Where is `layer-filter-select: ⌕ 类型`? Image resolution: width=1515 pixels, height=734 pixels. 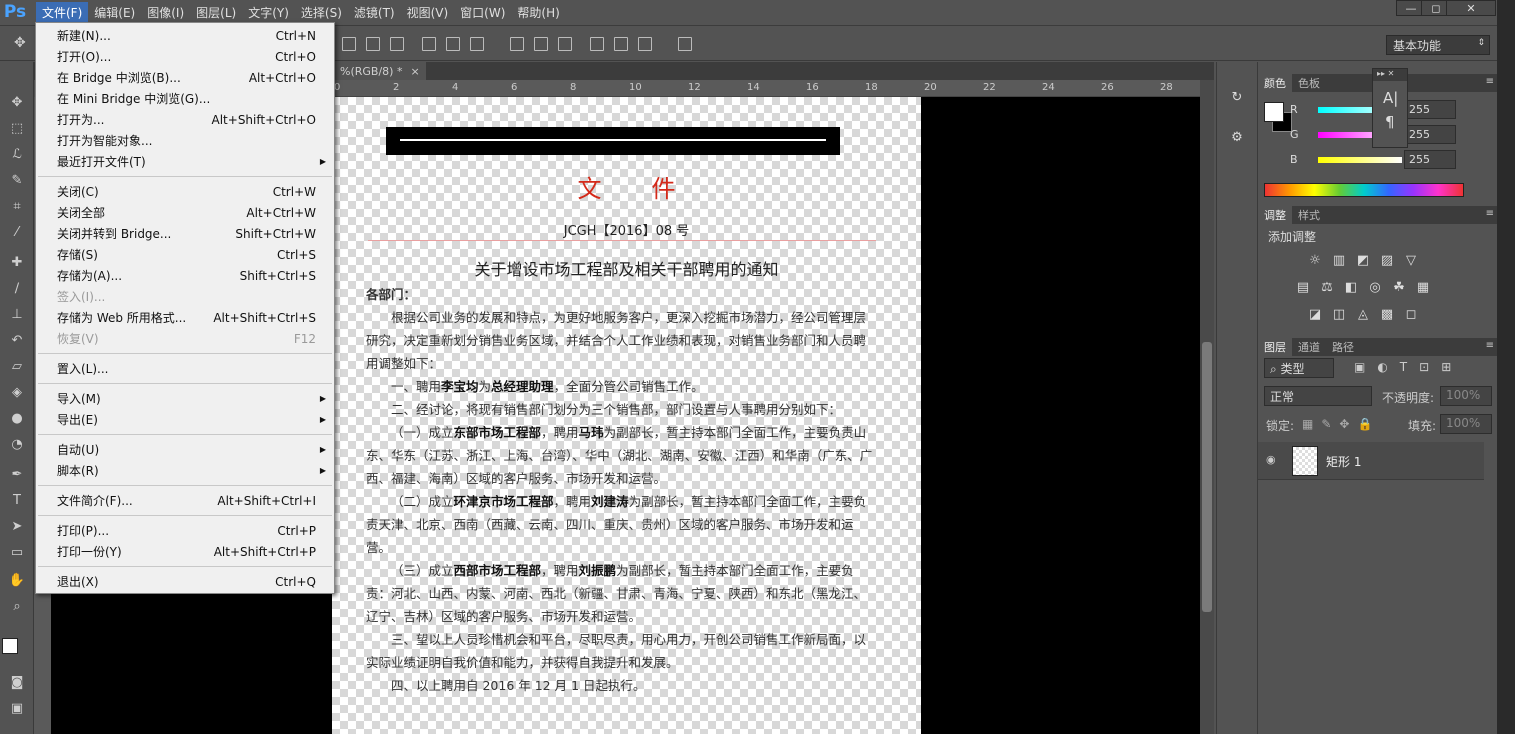
layer-filter-select: ⌕ 类型 is located at coordinates (1299, 368).